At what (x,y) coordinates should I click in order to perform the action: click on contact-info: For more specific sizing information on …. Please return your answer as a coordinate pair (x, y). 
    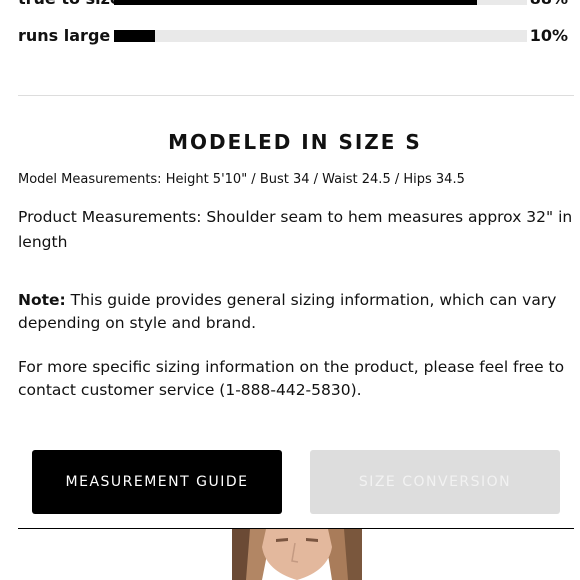
    Looking at the image, I should click on (291, 378).